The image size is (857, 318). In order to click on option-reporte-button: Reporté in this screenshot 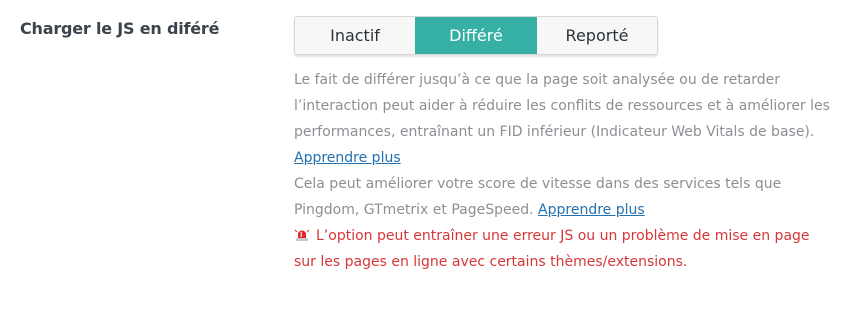, I will do `click(597, 35)`.